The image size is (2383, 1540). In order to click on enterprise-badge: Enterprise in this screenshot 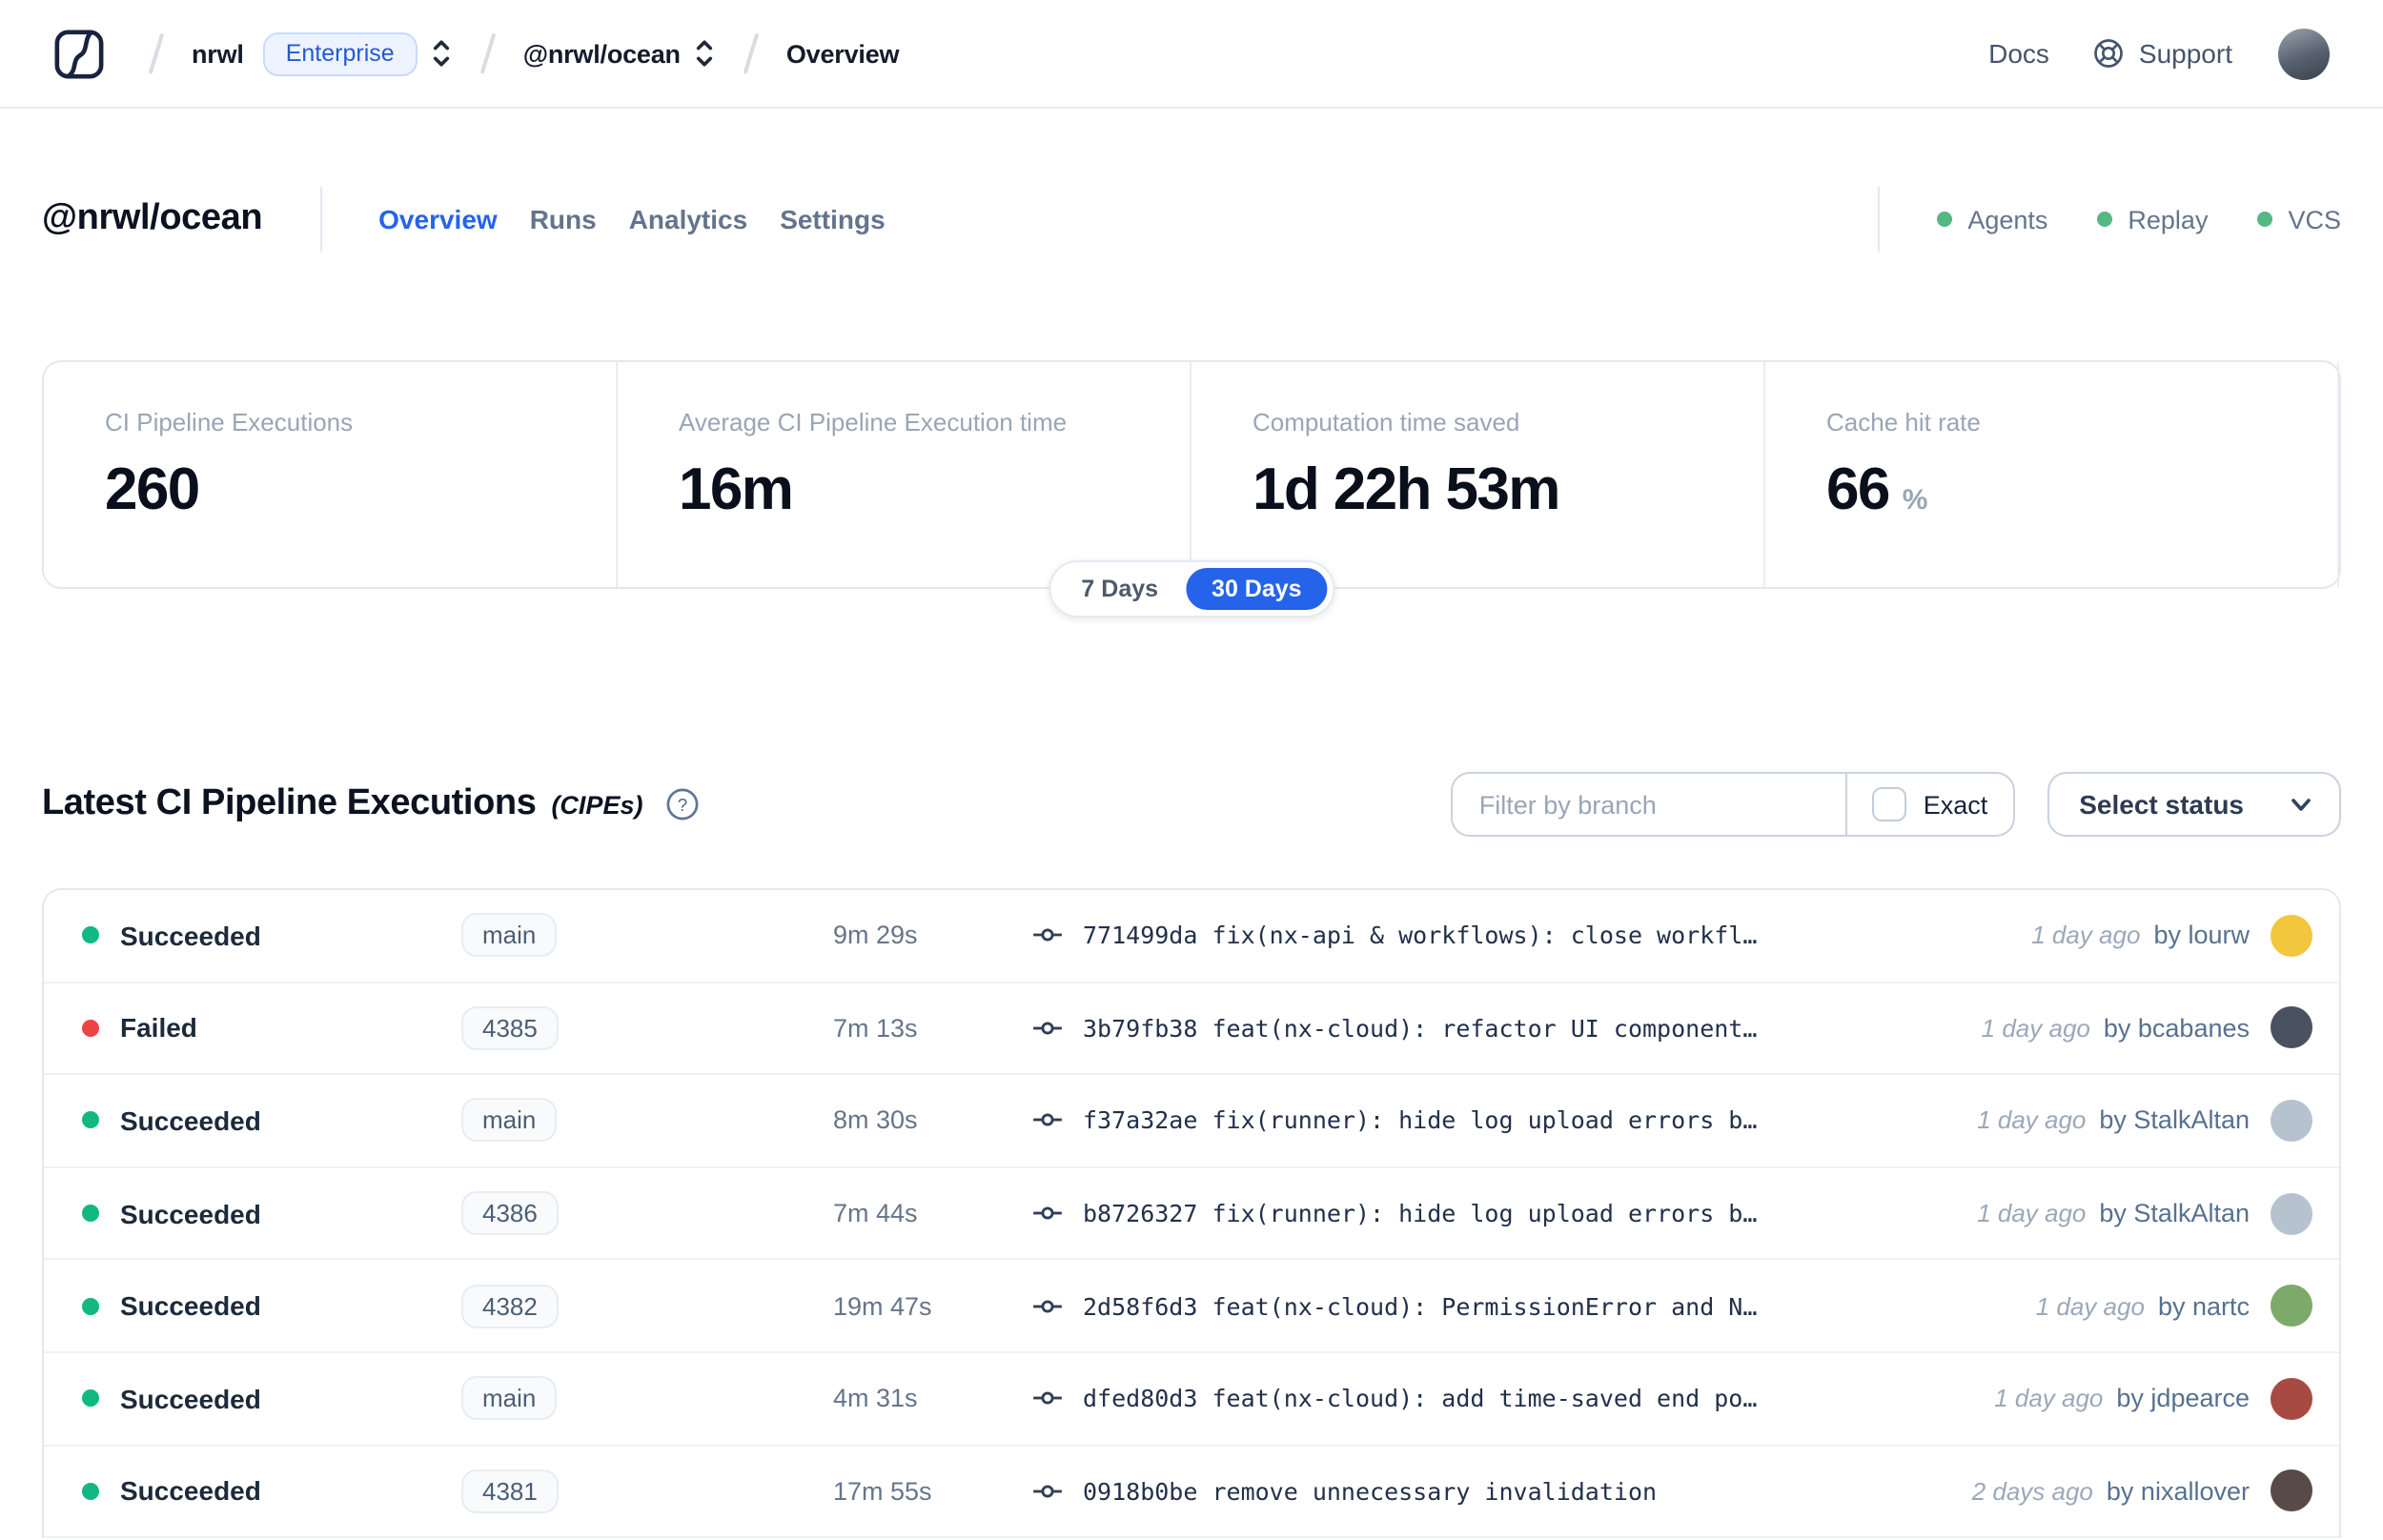, I will do `click(340, 53)`.